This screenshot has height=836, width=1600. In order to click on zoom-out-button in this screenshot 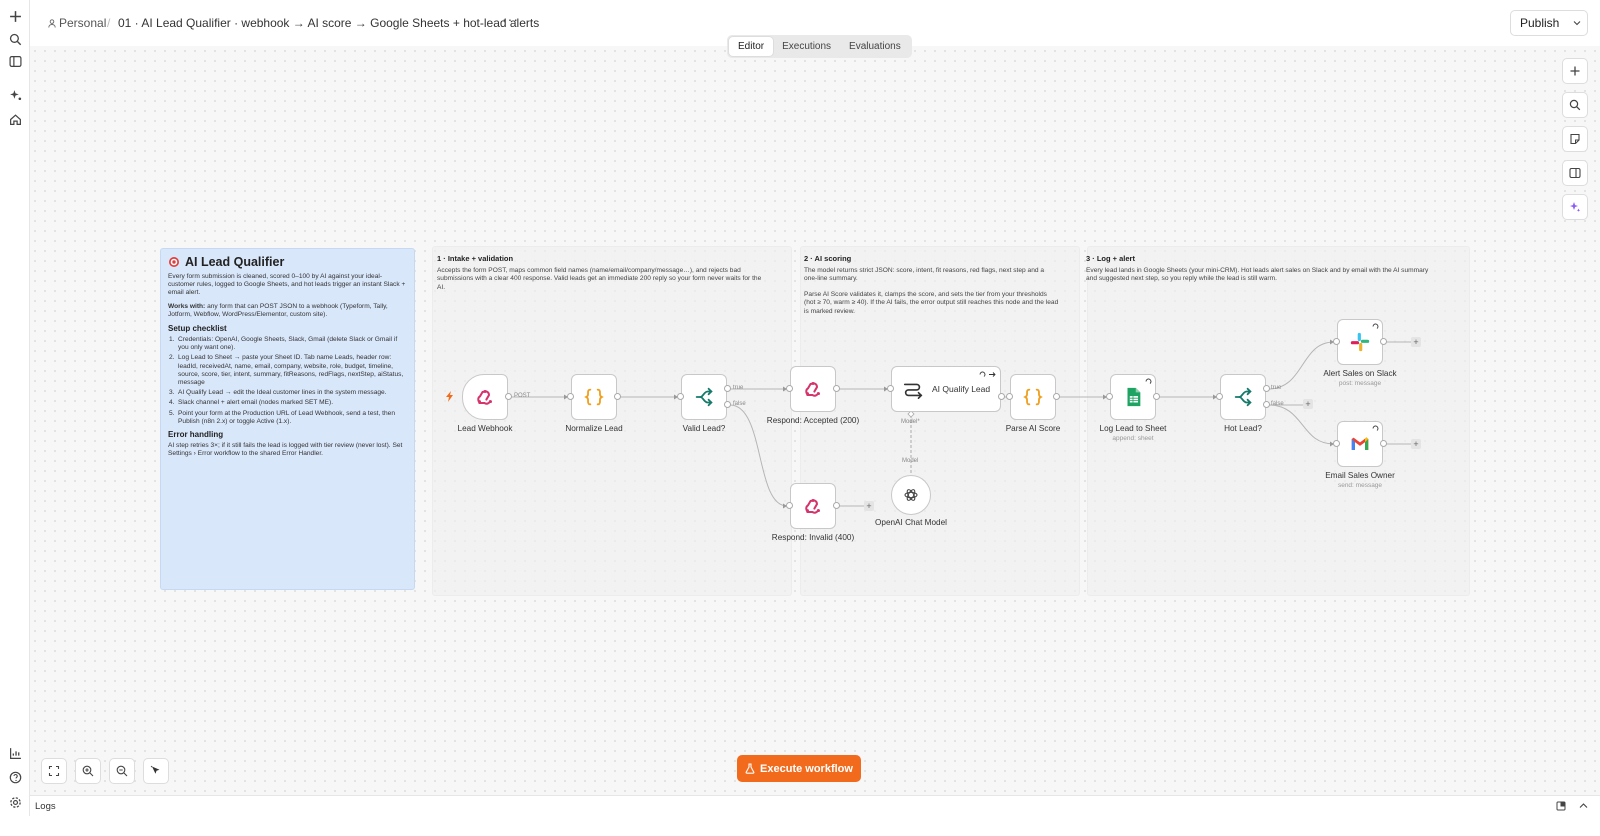, I will do `click(122, 771)`.